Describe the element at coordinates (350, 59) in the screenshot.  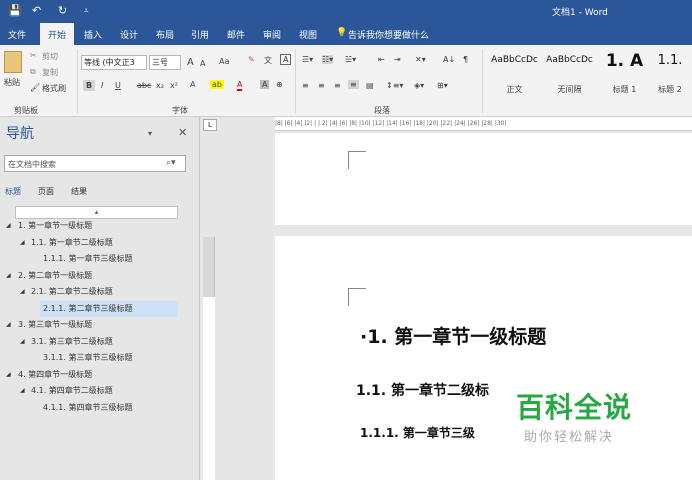
I see `multilevel-list-icon: ☱▾` at that location.